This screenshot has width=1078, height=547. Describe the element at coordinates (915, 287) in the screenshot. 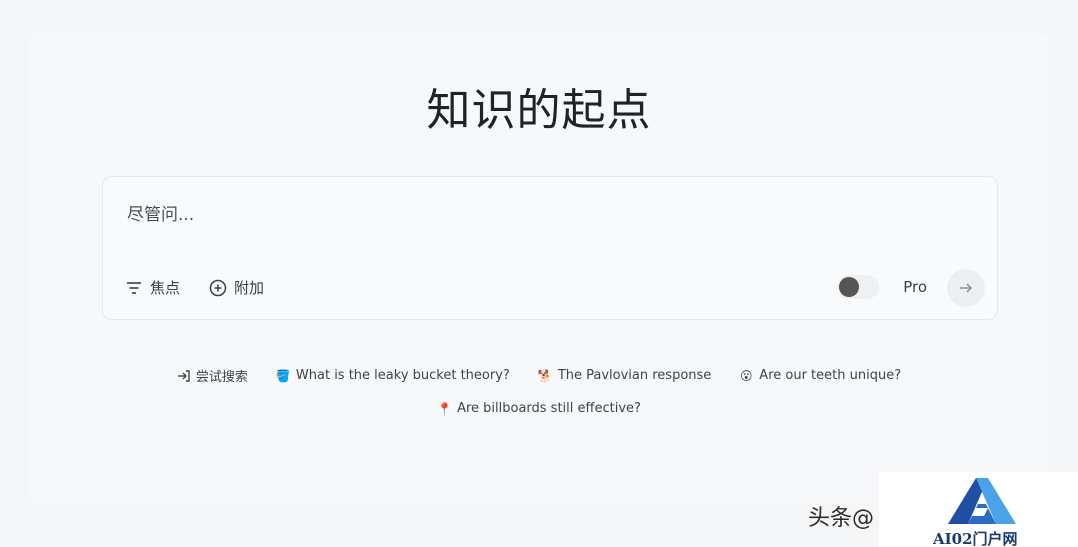

I see `pro-label: Pro` at that location.